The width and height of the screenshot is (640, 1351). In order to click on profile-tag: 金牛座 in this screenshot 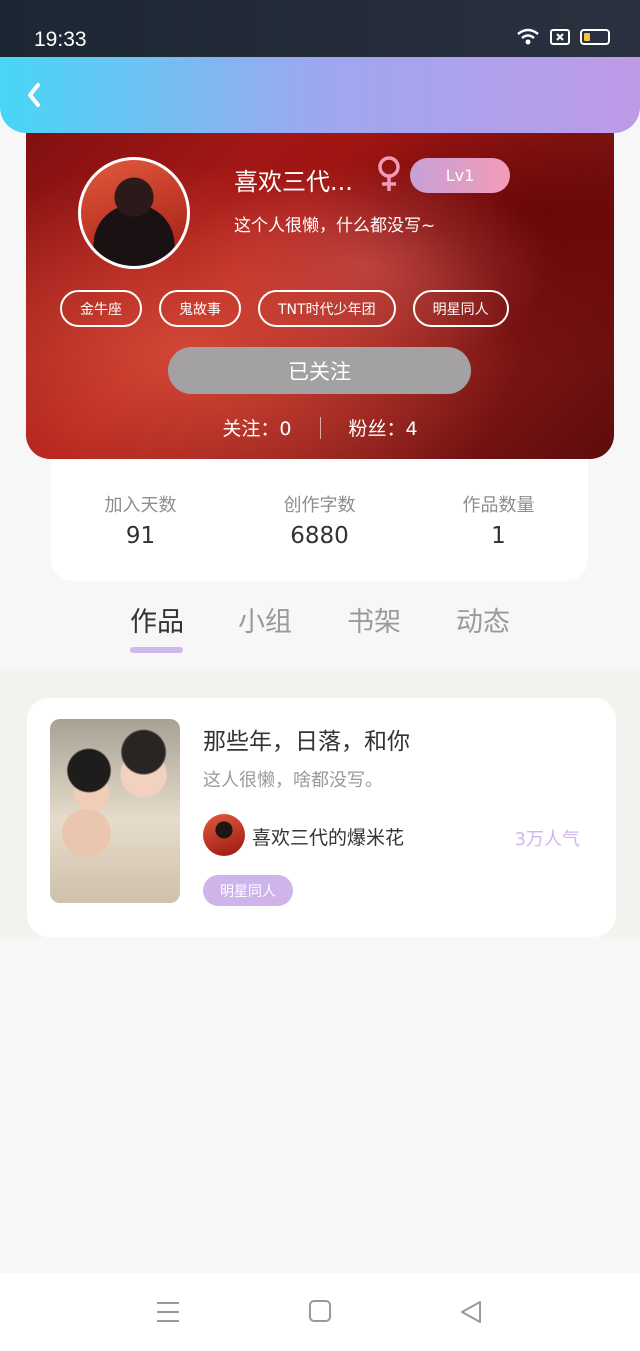, I will do `click(101, 308)`.